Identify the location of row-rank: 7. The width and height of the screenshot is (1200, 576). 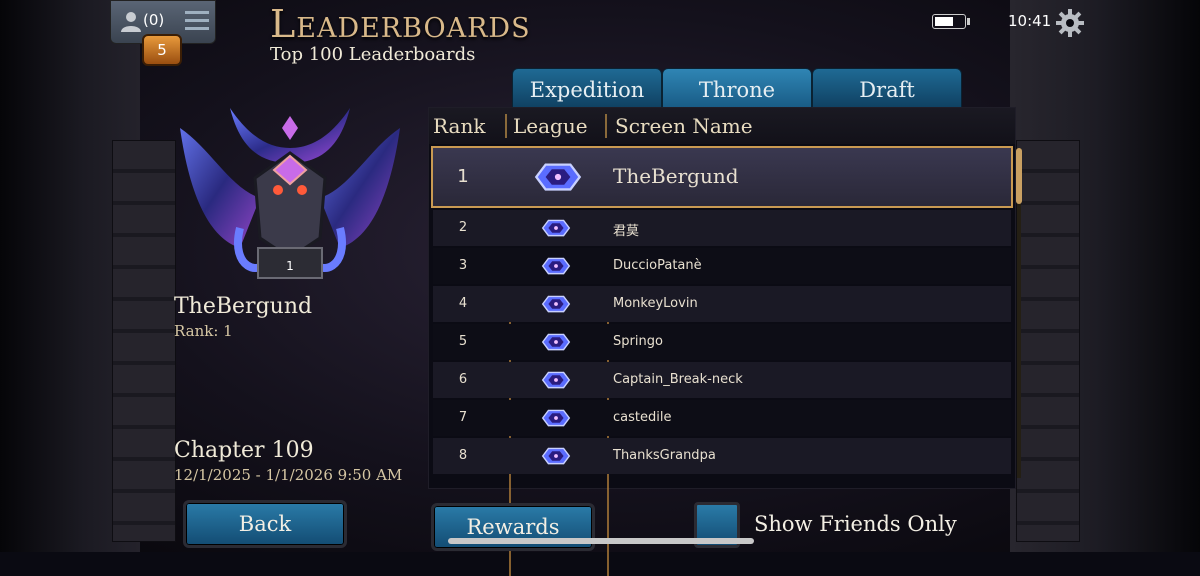
(463, 417).